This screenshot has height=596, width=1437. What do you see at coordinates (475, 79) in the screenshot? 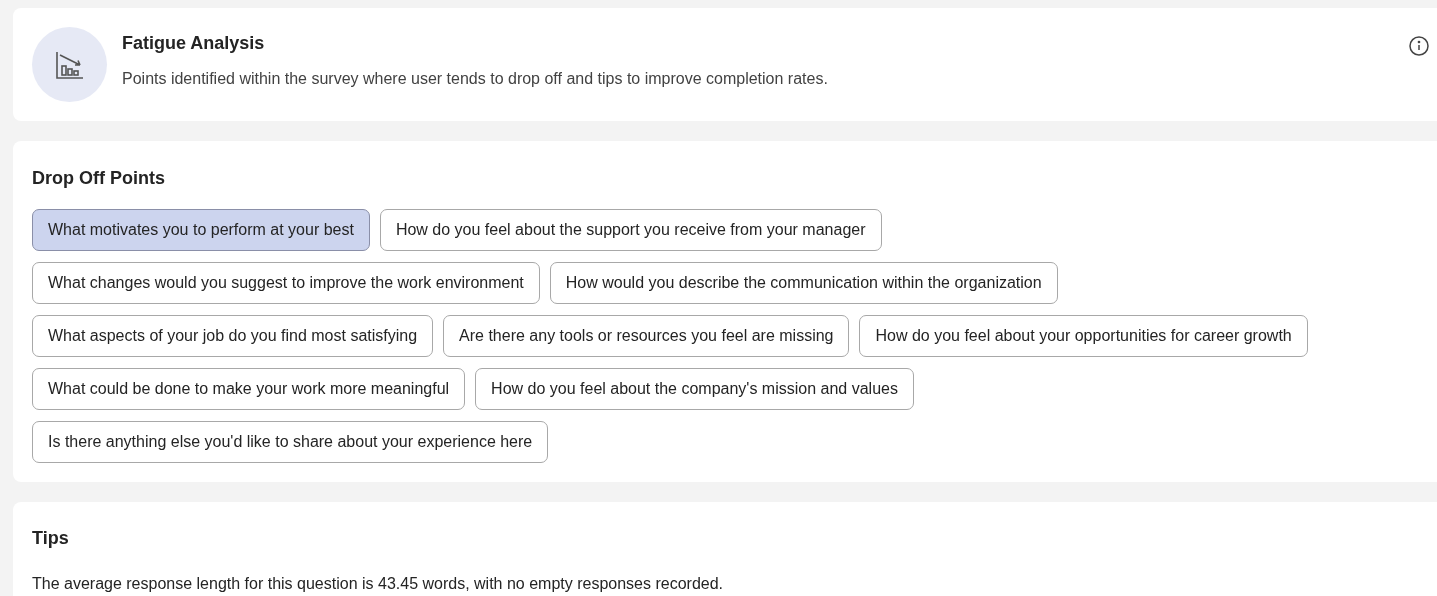
I see `card-description: Points identified within the survey where user tends to drop off and tips to improve completion rates.` at bounding box center [475, 79].